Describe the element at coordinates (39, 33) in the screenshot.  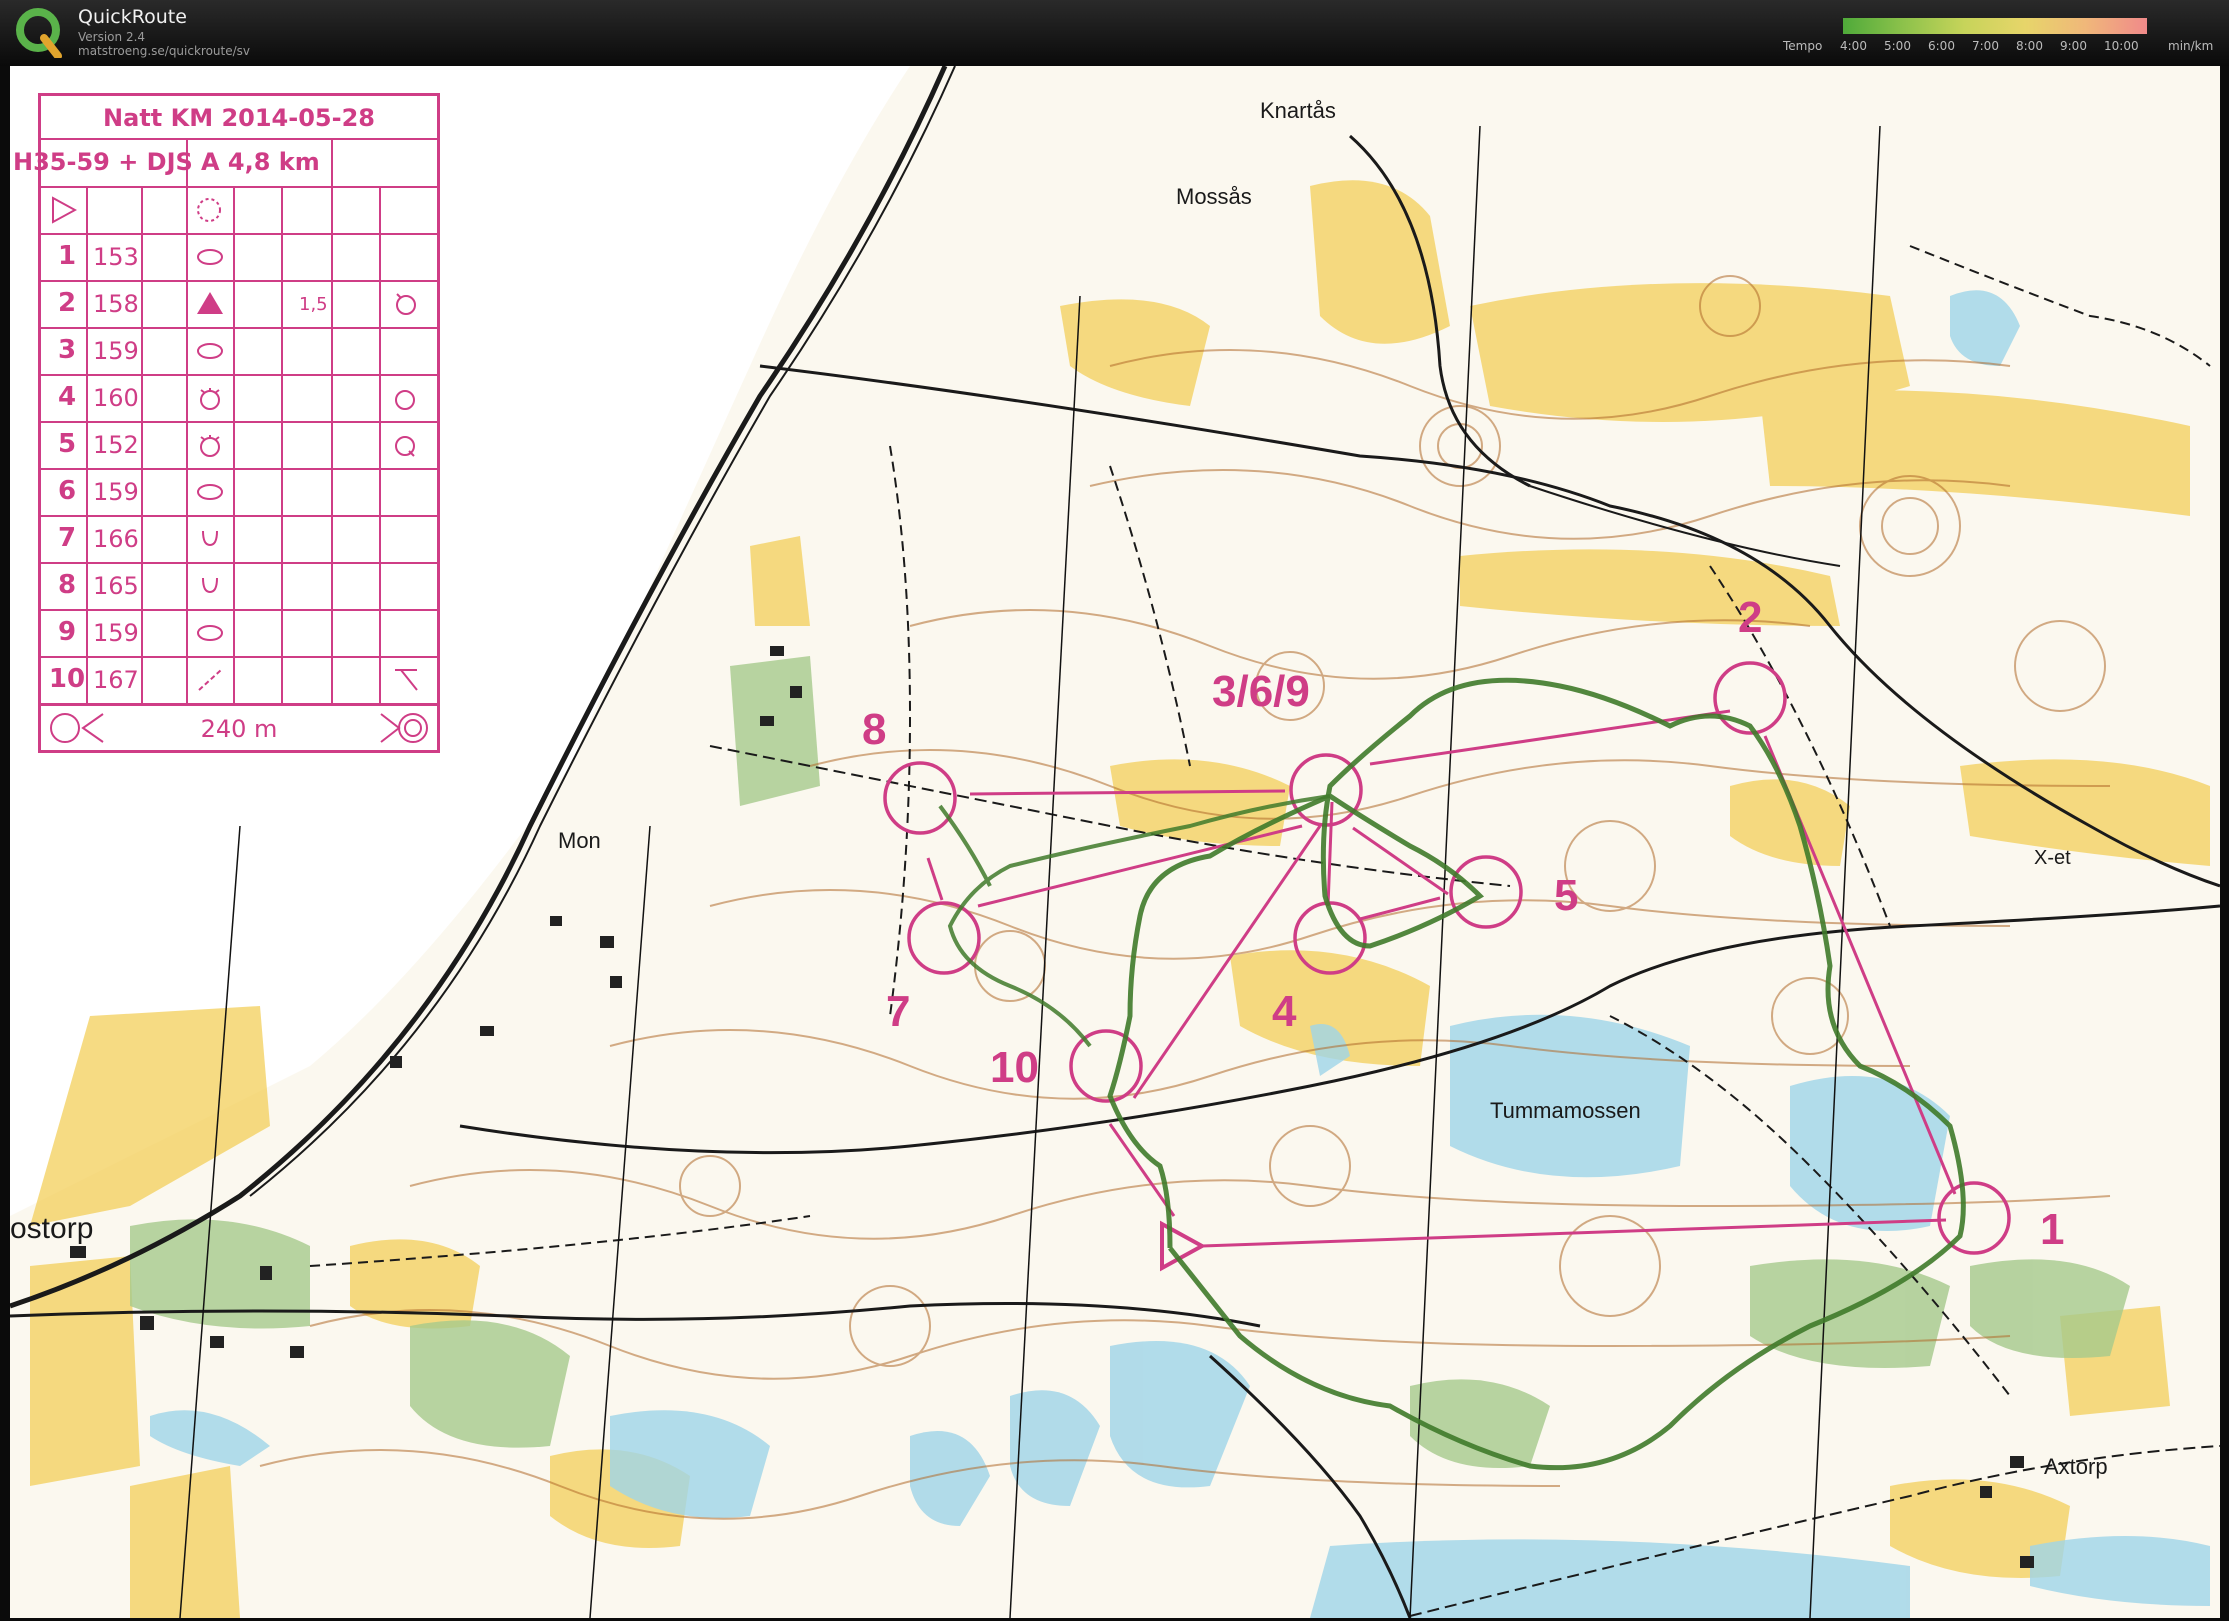
I see `quickroute-logo-icon` at that location.